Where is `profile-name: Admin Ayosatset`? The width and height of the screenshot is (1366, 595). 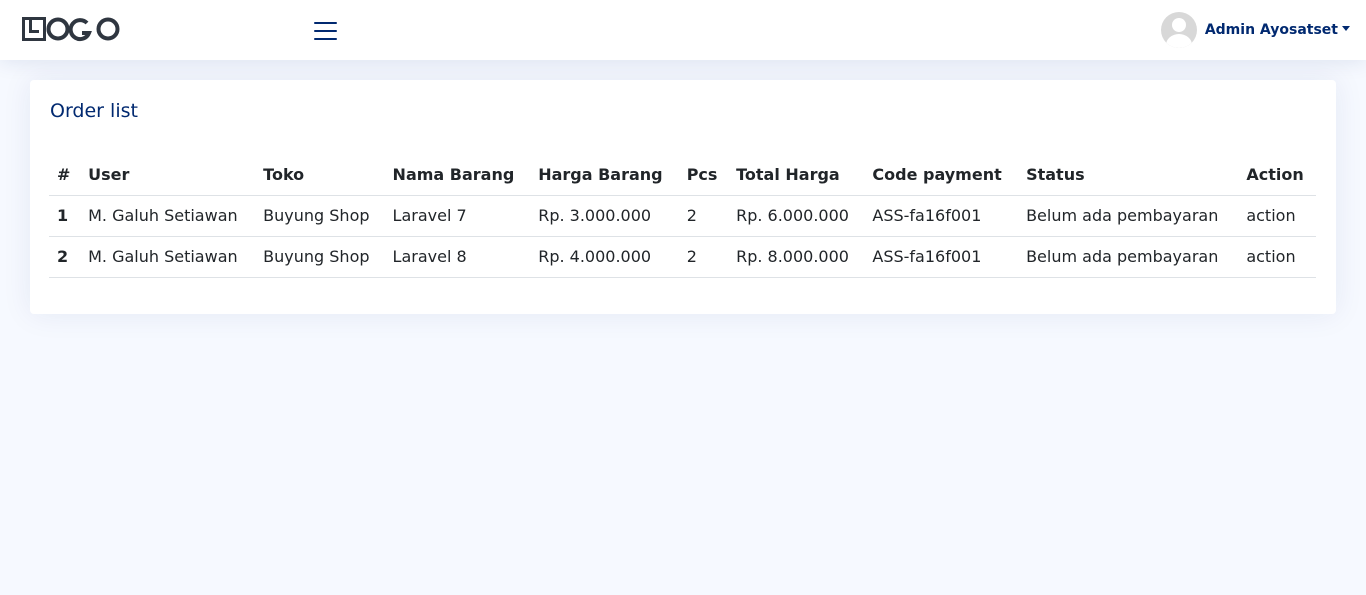
profile-name: Admin Ayosatset is located at coordinates (1271, 30).